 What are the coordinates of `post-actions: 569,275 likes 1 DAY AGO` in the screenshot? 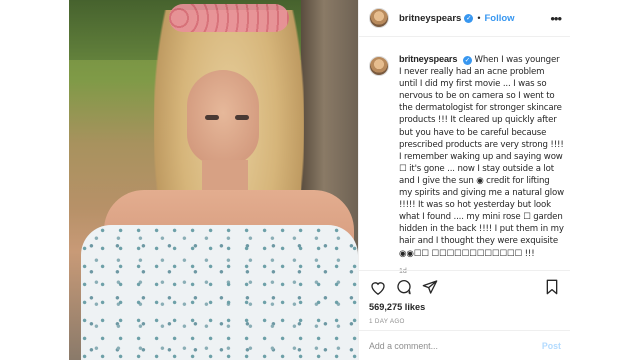 It's located at (465, 297).